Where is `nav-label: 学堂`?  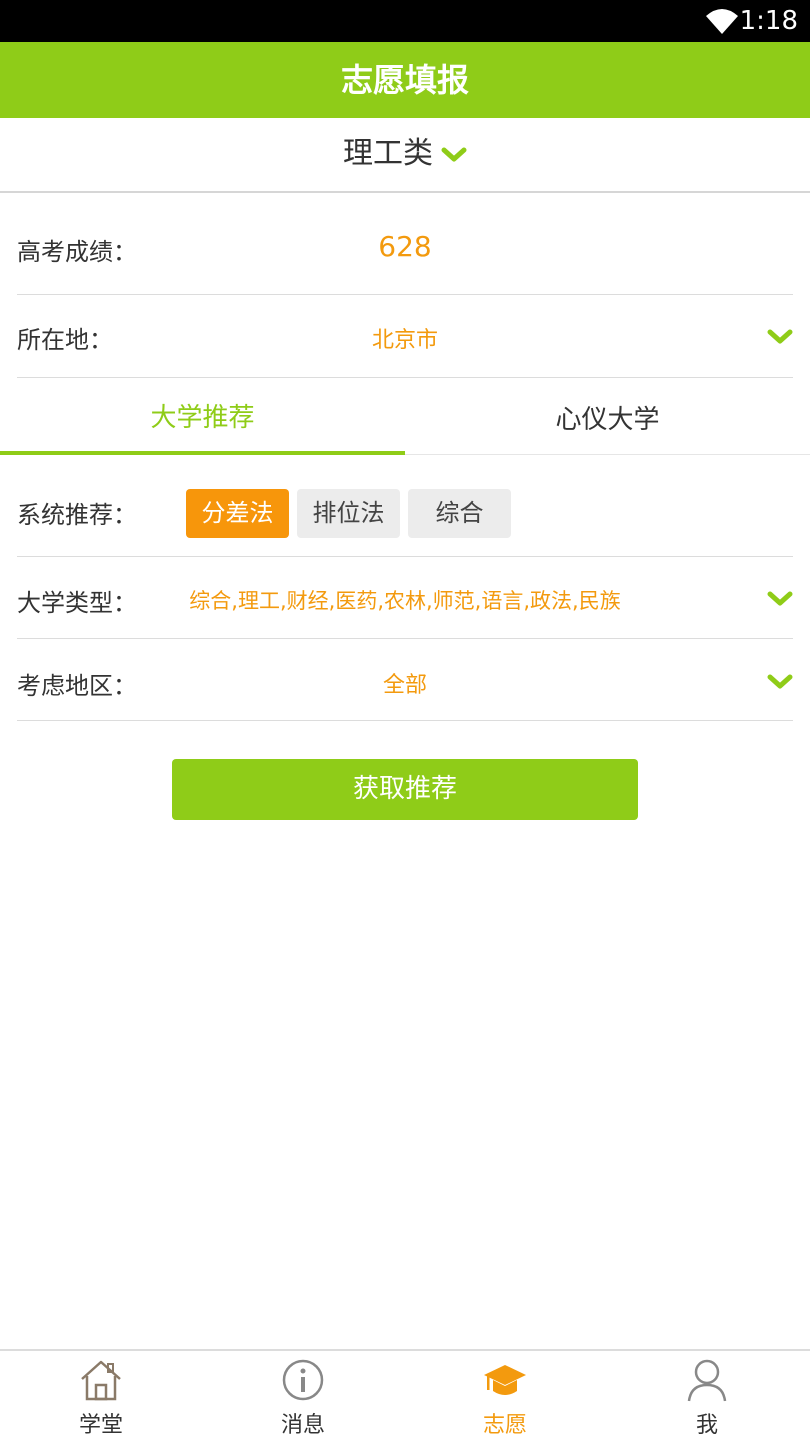
nav-label: 学堂 is located at coordinates (100, 1425).